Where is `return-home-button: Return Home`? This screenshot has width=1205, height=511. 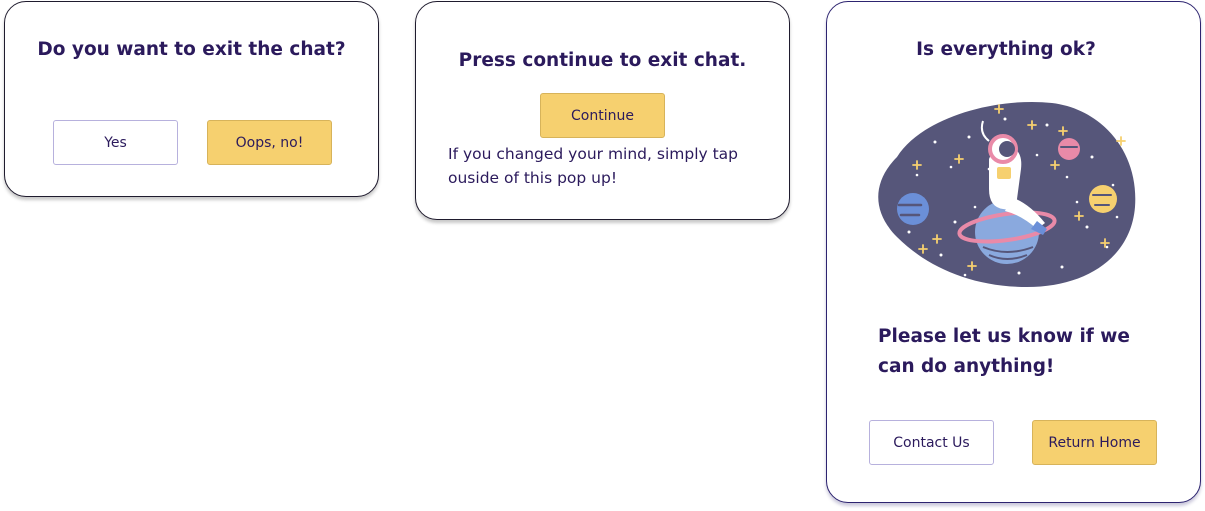 return-home-button: Return Home is located at coordinates (1094, 442).